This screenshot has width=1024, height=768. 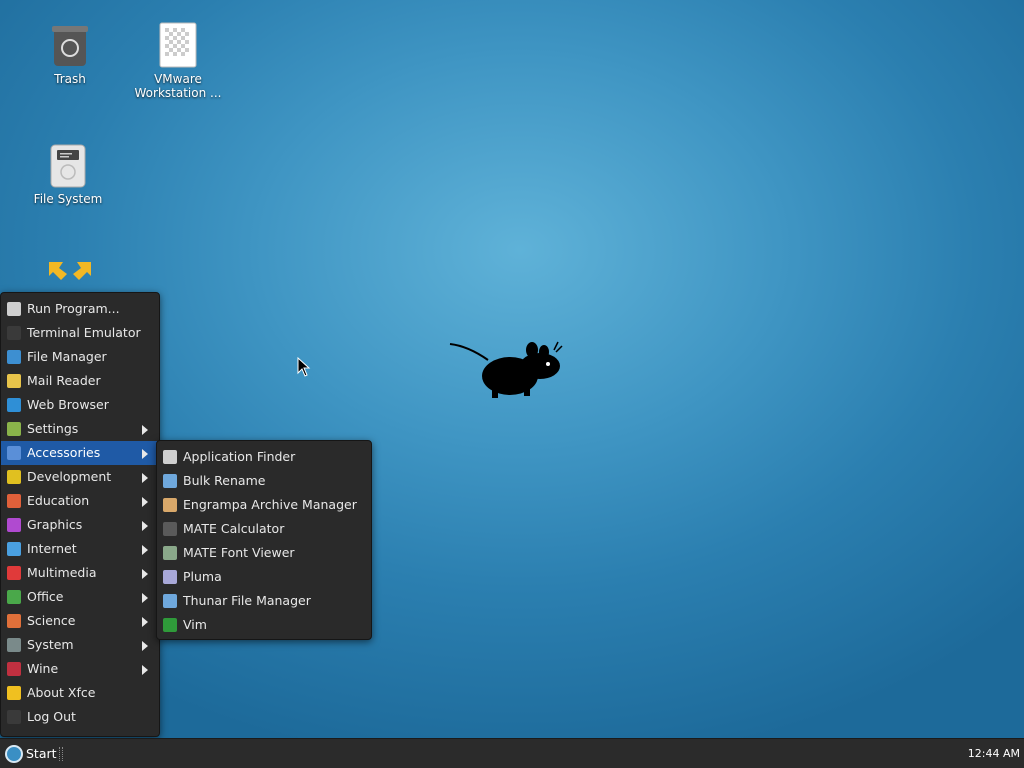 I want to click on accessories-item-bulk-rename: Bulk Rename, so click(x=264, y=481).